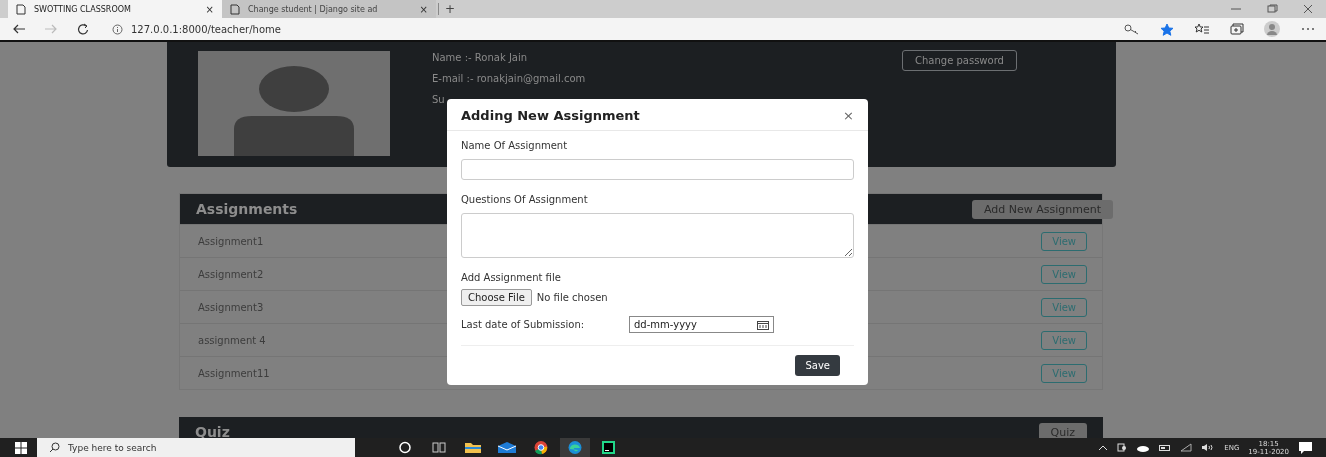  What do you see at coordinates (247, 209) in the screenshot?
I see `section-title: Assignments` at bounding box center [247, 209].